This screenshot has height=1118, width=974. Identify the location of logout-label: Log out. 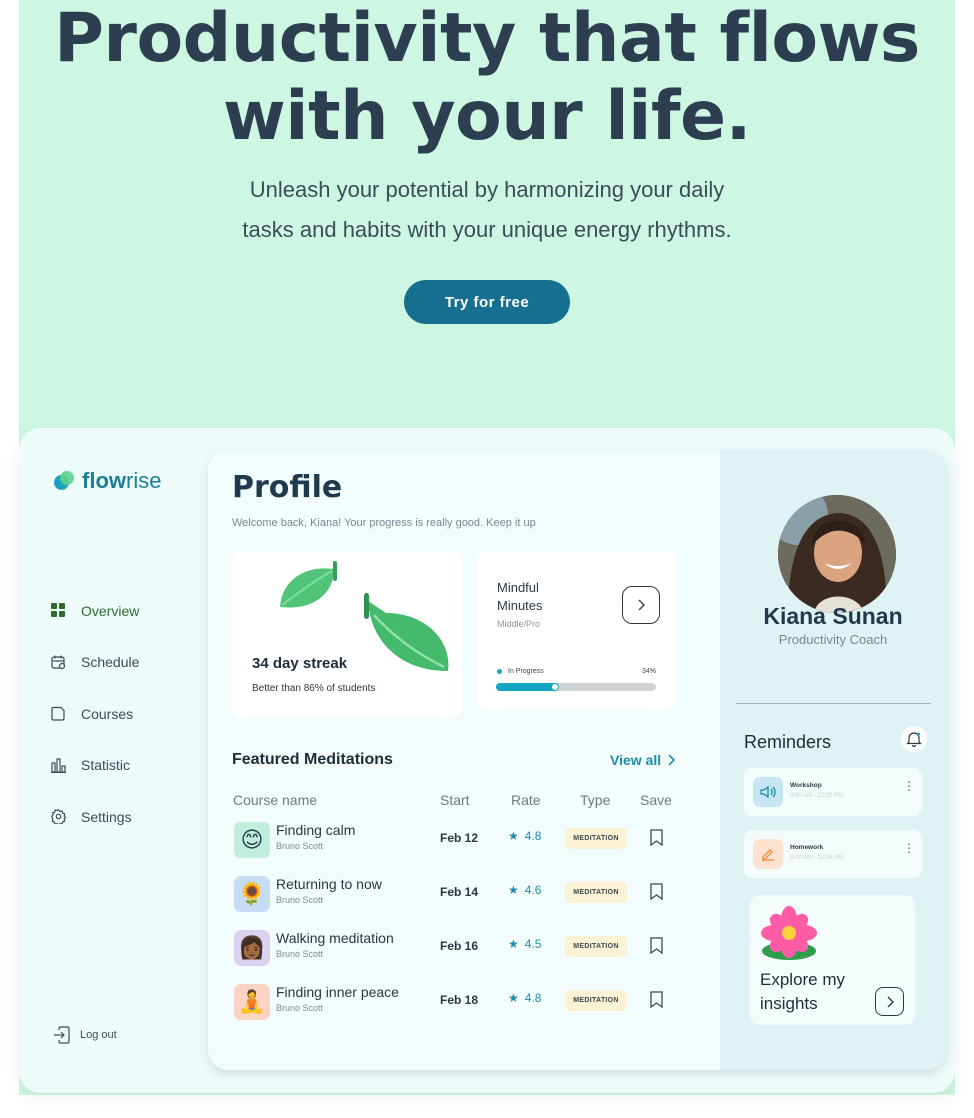
(98, 1035).